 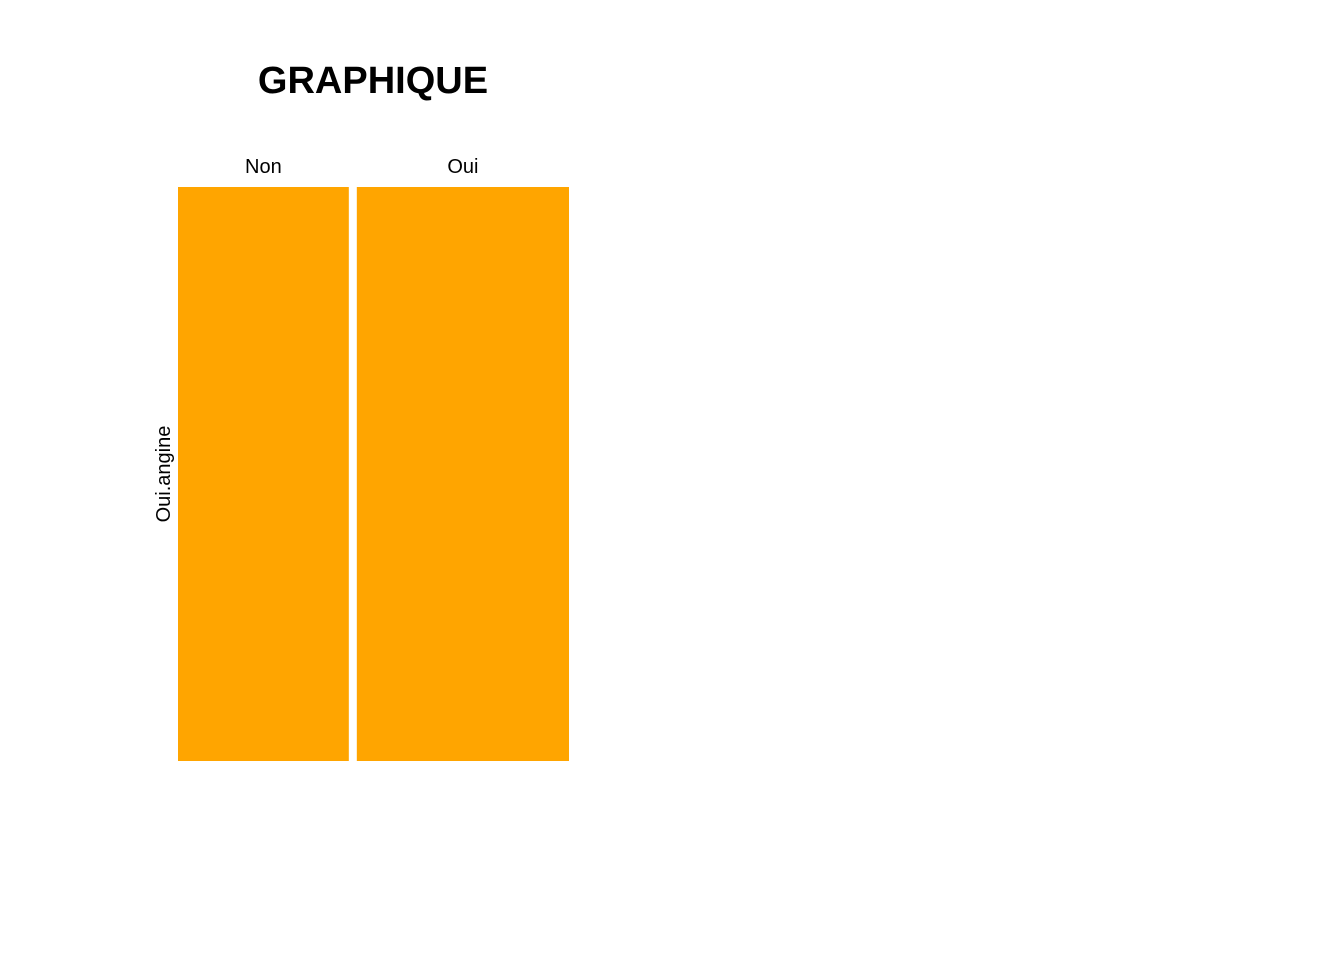 I want to click on column-labels: Non Oui, so click(x=361, y=167).